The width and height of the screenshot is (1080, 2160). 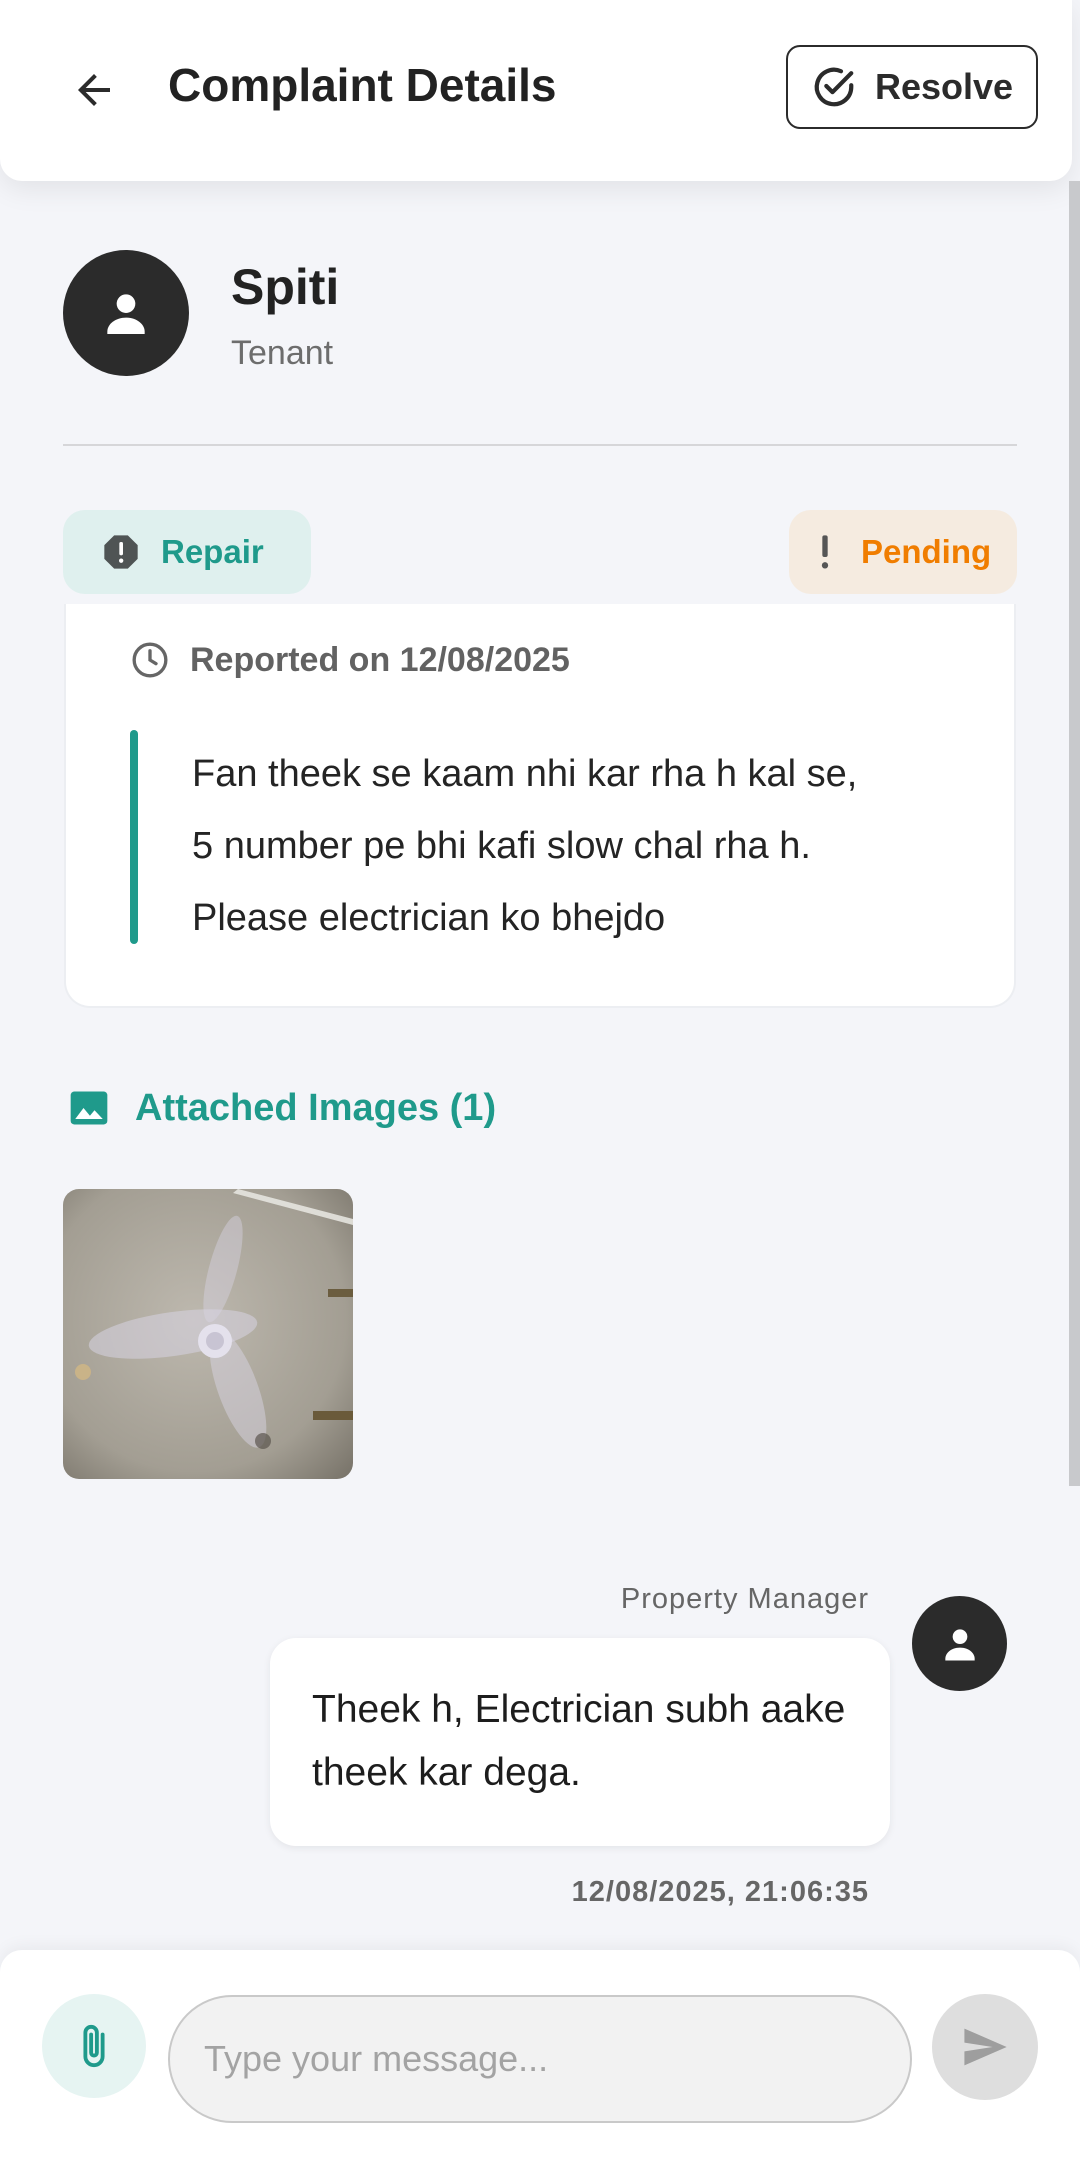 I want to click on tenant-avatar, so click(x=126, y=313).